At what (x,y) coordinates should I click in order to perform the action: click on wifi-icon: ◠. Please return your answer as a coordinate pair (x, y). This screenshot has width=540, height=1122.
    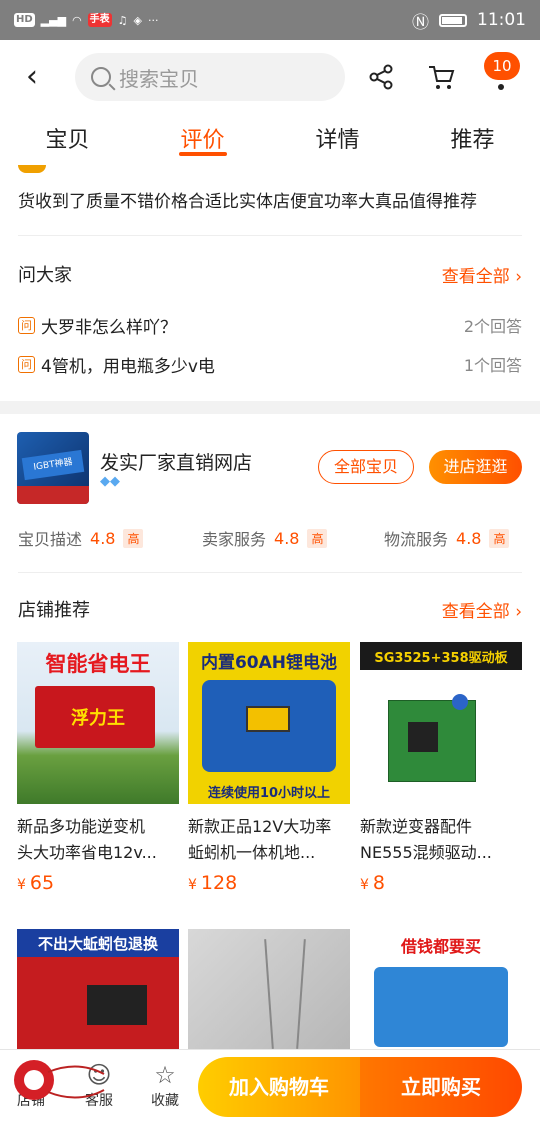
    Looking at the image, I should click on (77, 20).